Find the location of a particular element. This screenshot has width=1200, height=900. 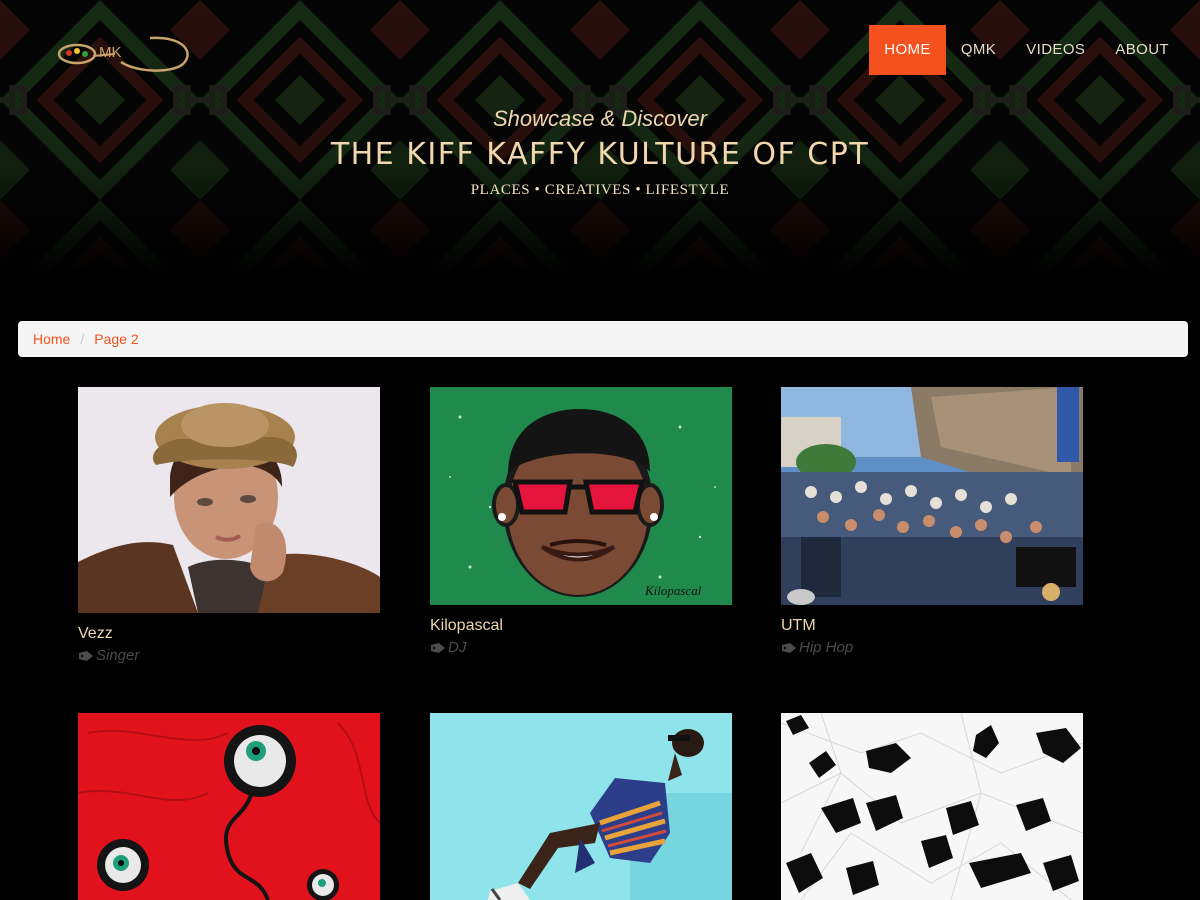

svg-text: Kilopascal is located at coordinates (673, 590).